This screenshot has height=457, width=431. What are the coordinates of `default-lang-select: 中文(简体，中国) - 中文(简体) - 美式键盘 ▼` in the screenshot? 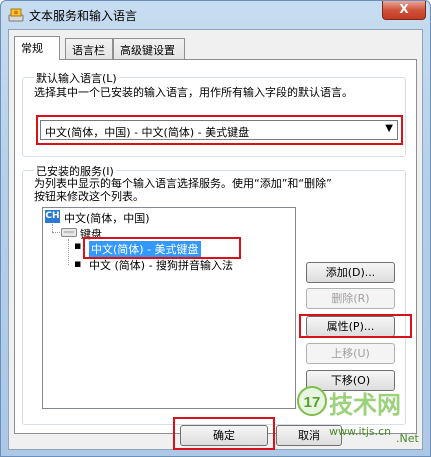 It's located at (219, 130).